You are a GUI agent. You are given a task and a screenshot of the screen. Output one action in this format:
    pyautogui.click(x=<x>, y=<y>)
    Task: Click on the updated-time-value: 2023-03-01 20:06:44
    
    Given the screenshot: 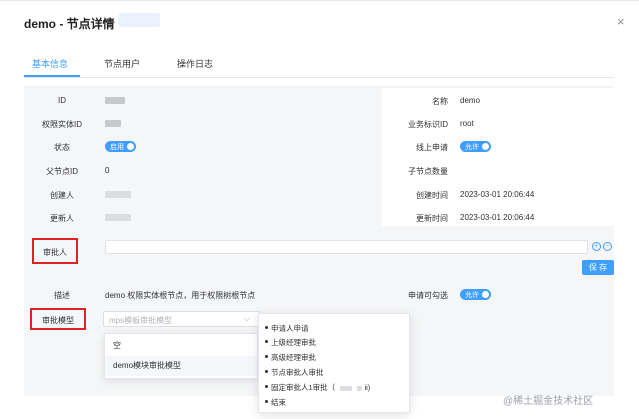 What is the action you would take?
    pyautogui.click(x=497, y=217)
    